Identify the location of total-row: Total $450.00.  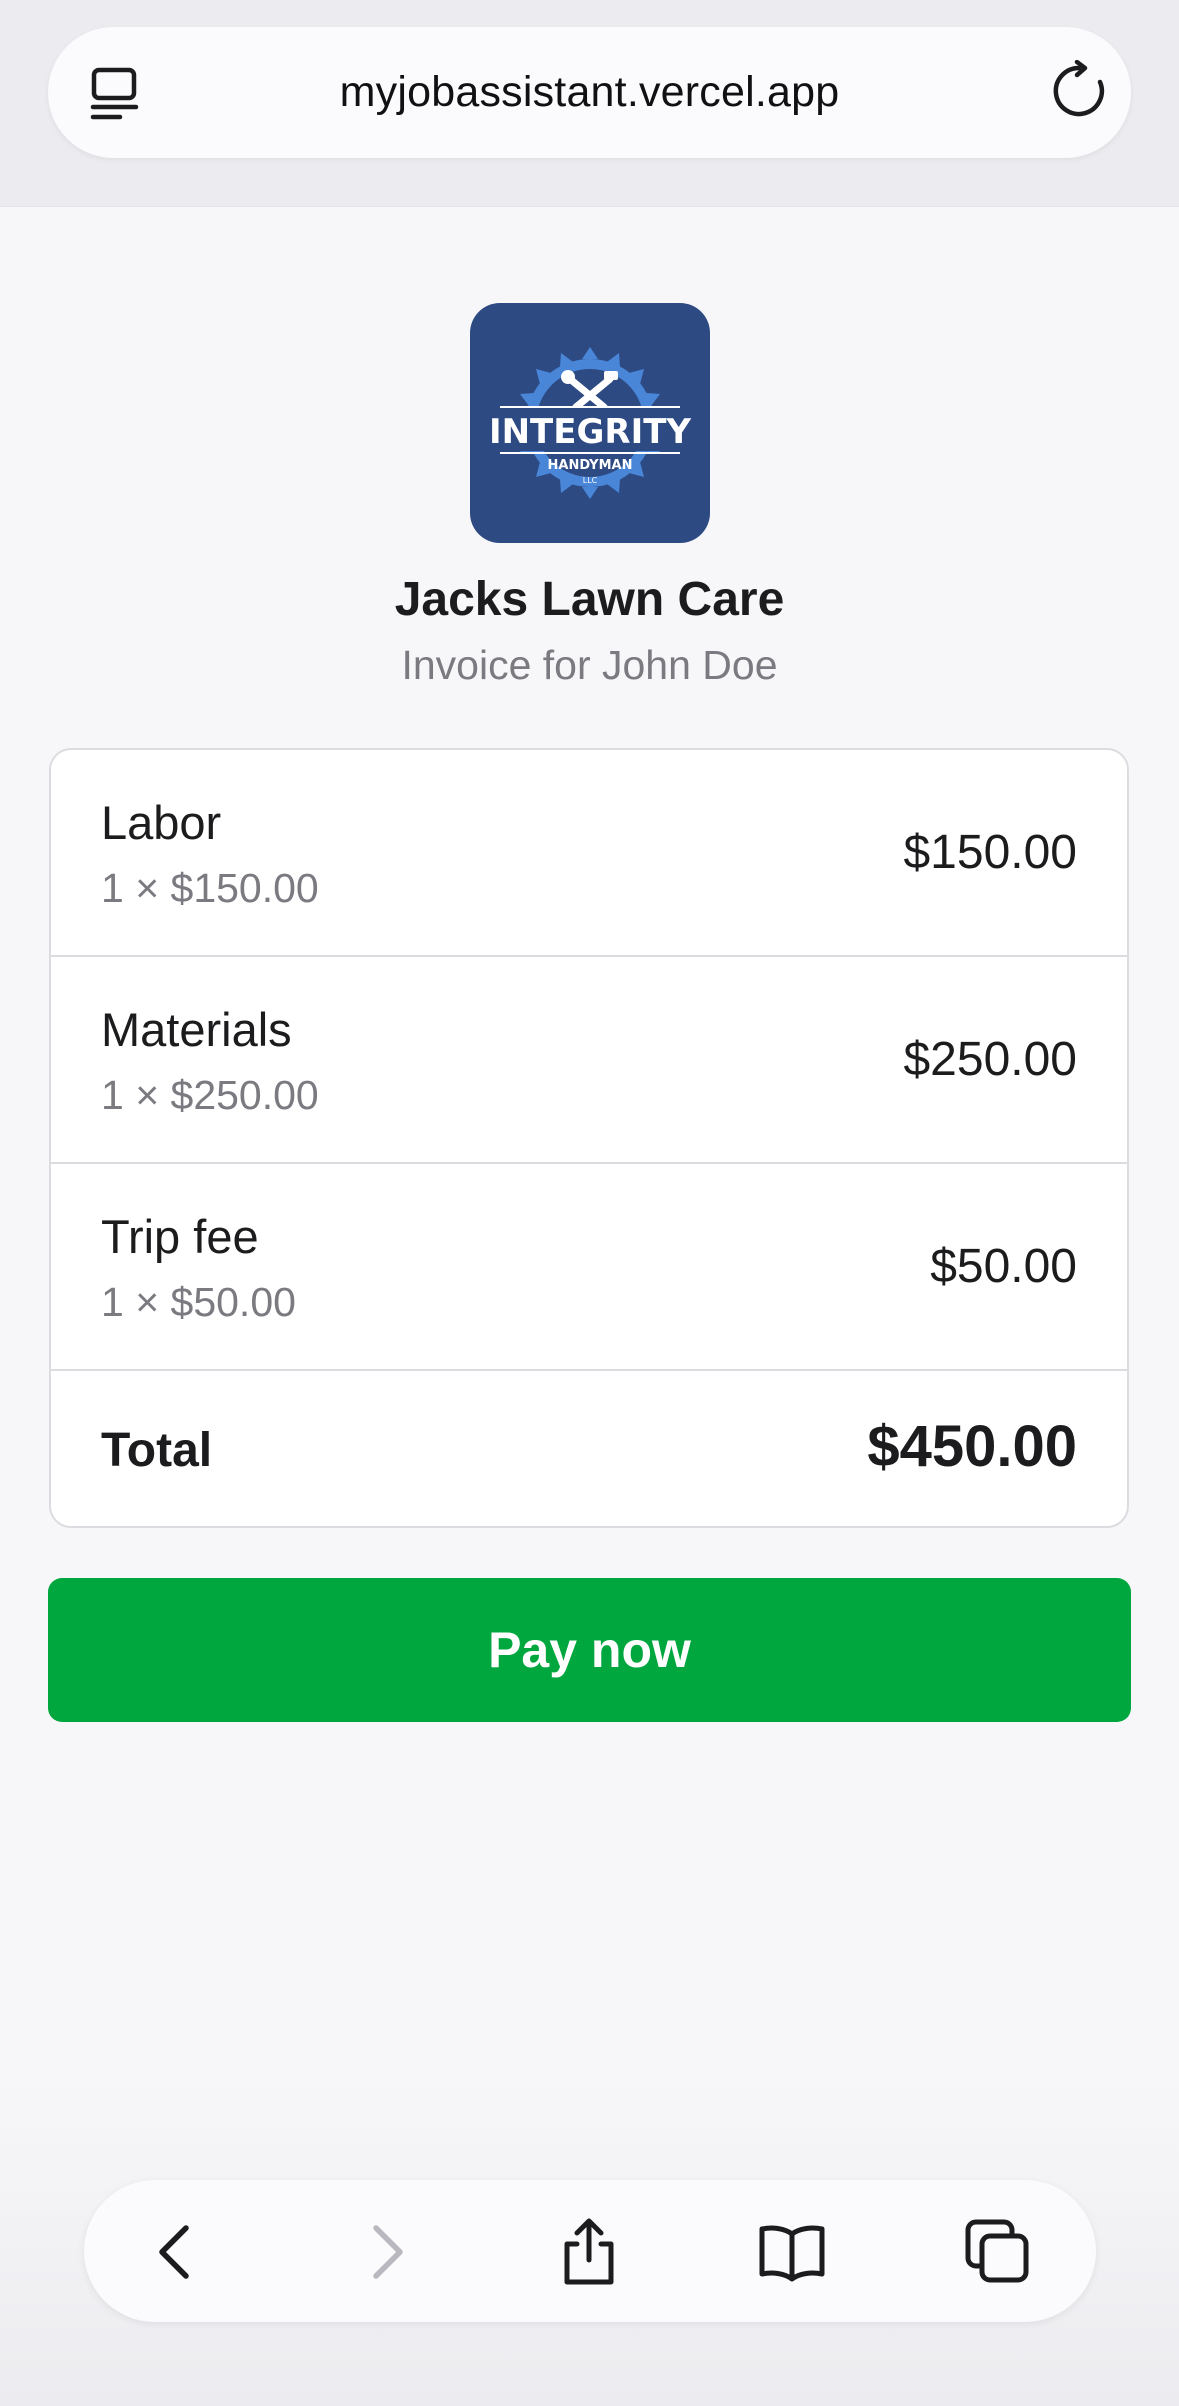
(589, 1448).